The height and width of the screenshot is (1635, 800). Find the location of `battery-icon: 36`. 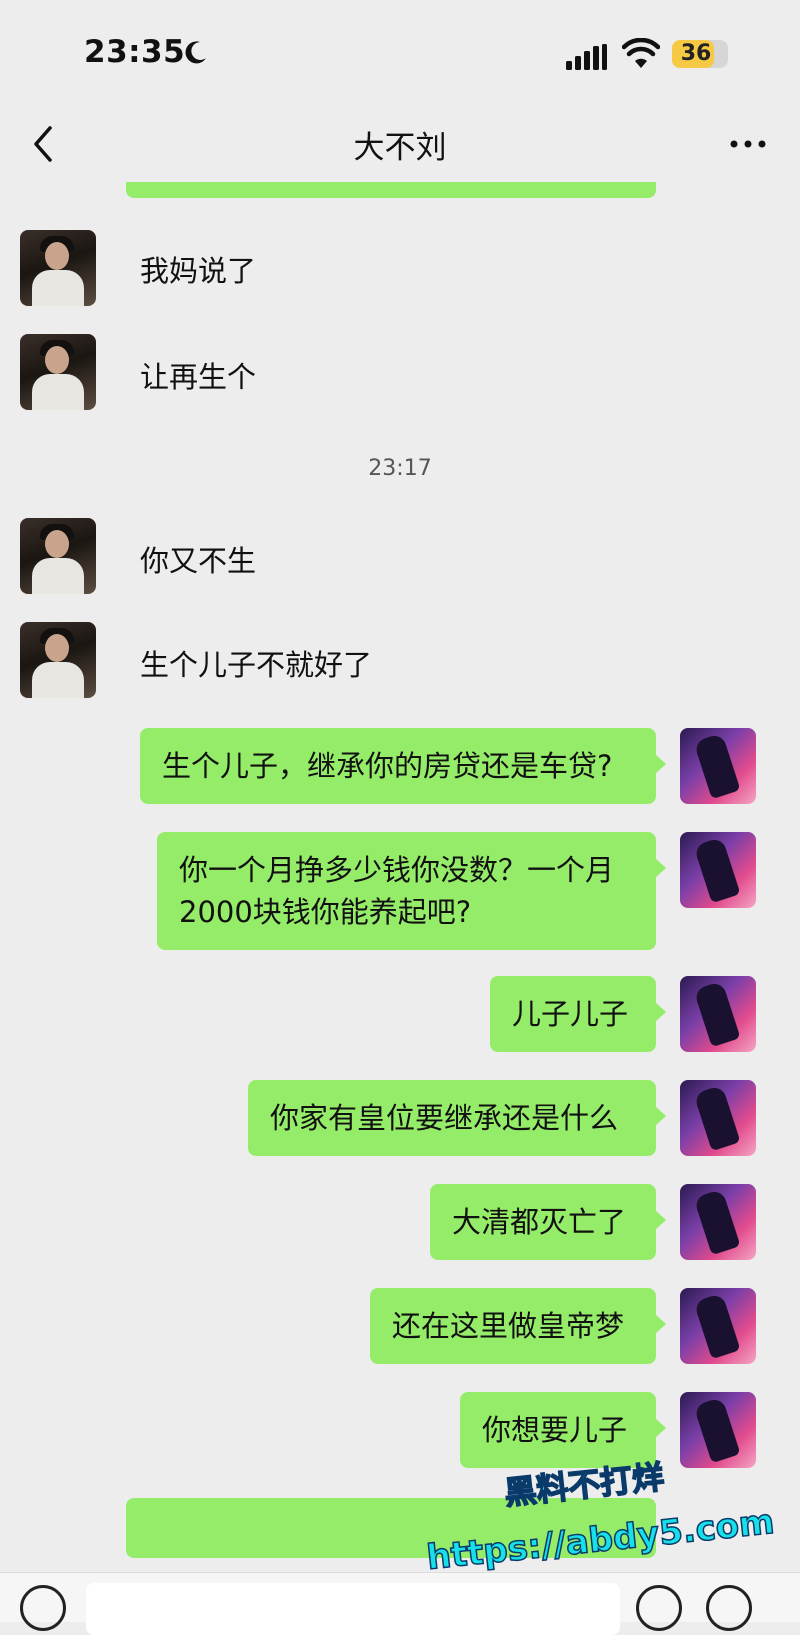

battery-icon: 36 is located at coordinates (700, 54).